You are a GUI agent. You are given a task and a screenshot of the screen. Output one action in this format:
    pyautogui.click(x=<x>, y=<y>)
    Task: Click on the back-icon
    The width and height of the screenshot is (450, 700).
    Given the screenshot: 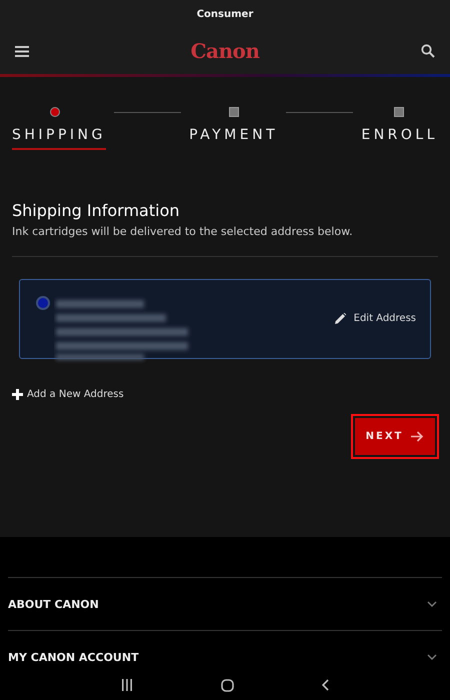 What is the action you would take?
    pyautogui.click(x=325, y=685)
    